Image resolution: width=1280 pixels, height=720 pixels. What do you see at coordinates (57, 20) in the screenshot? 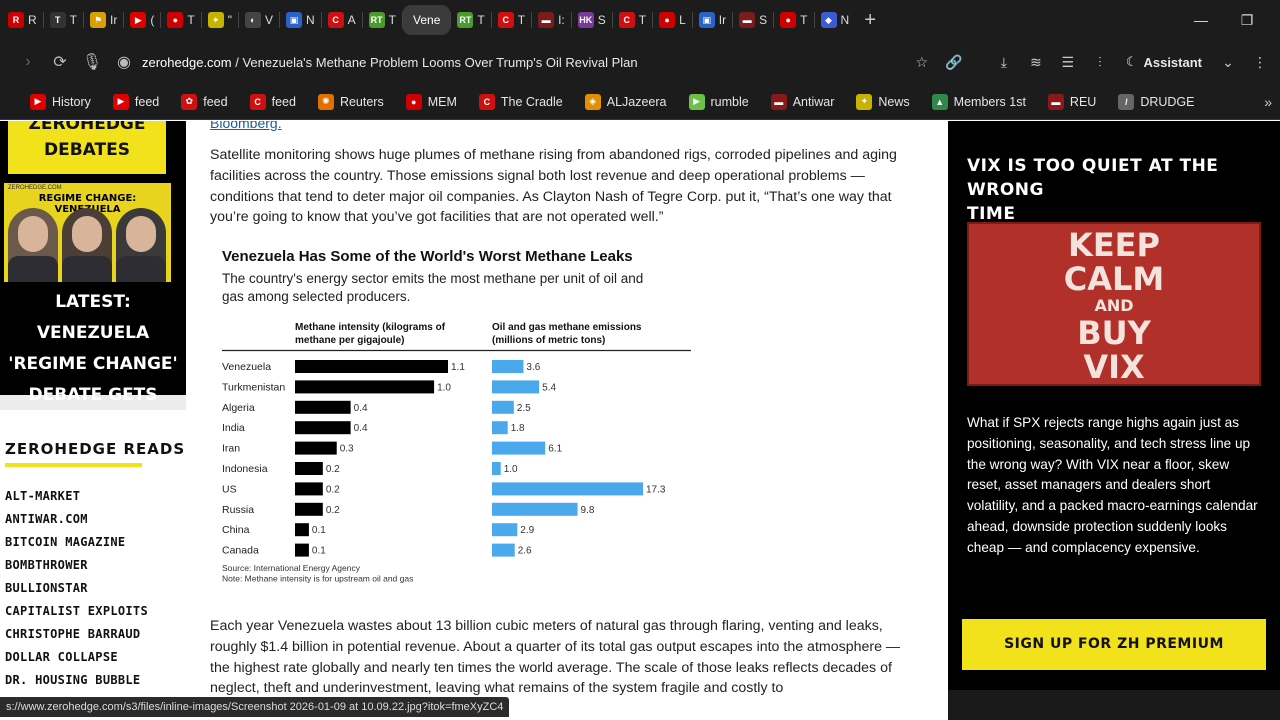
I see `tab-favicon-icon: T` at bounding box center [57, 20].